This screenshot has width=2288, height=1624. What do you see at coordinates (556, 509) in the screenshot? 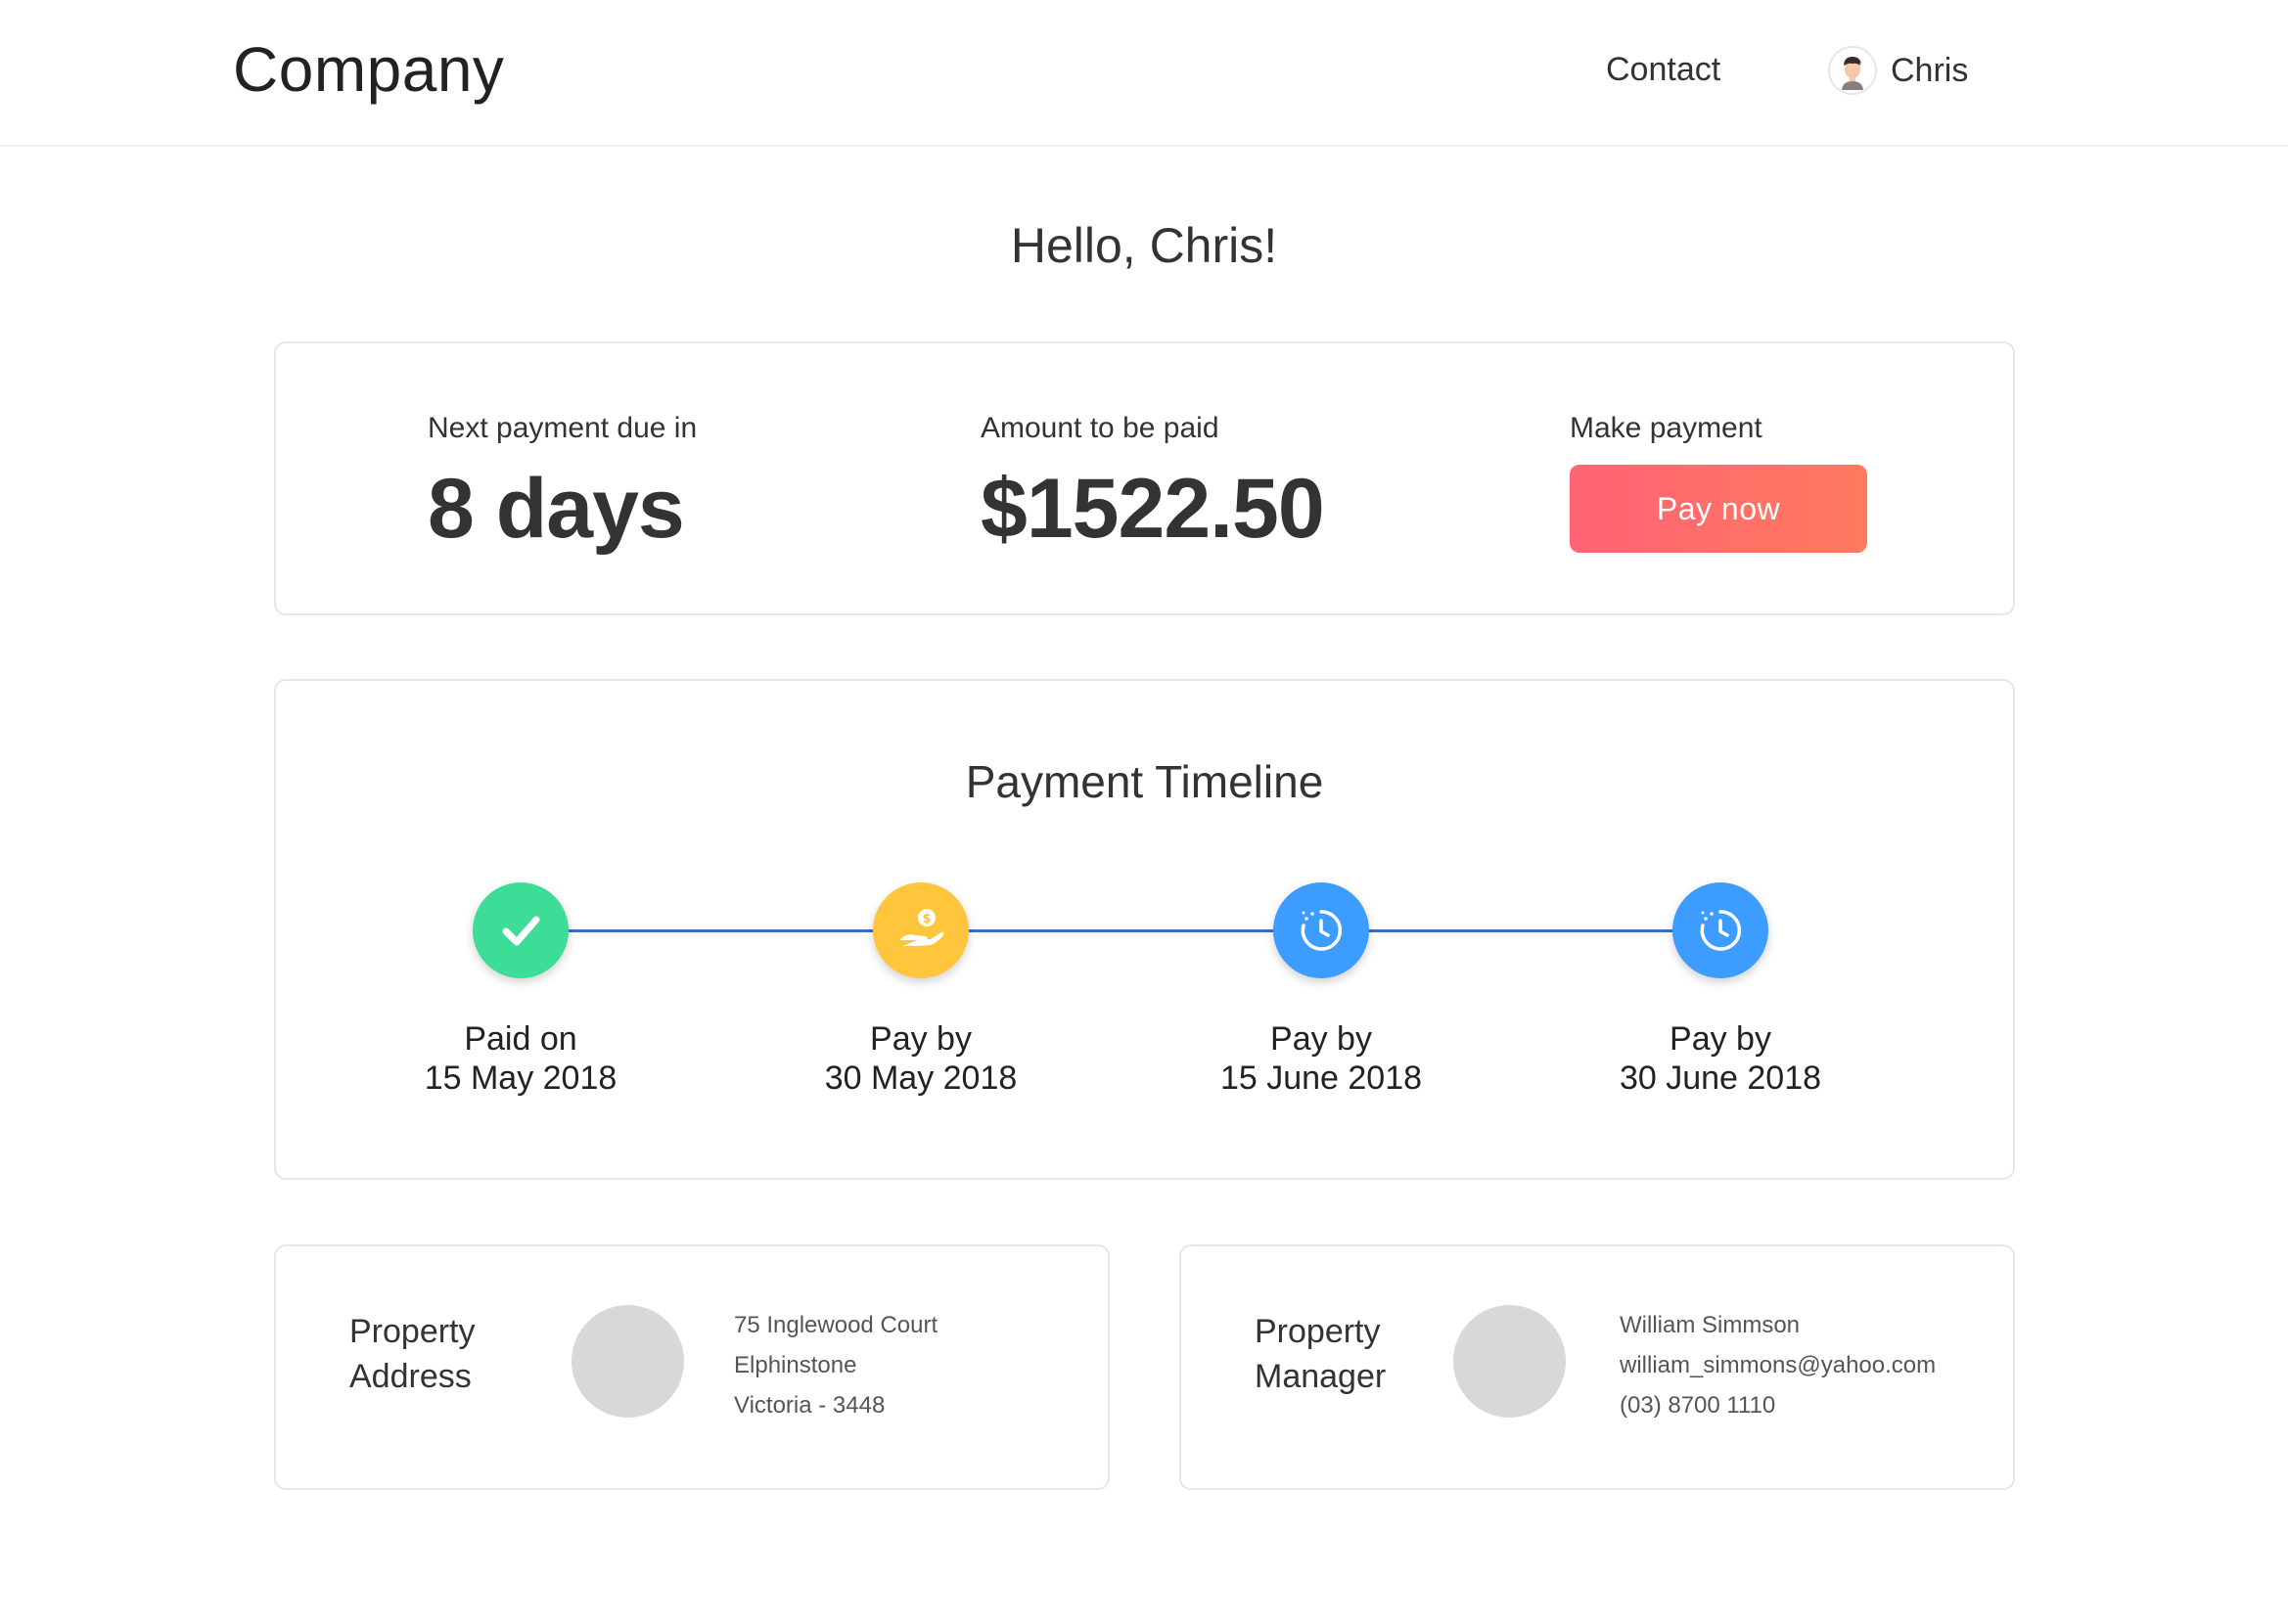
I see `due-value: 8 days` at bounding box center [556, 509].